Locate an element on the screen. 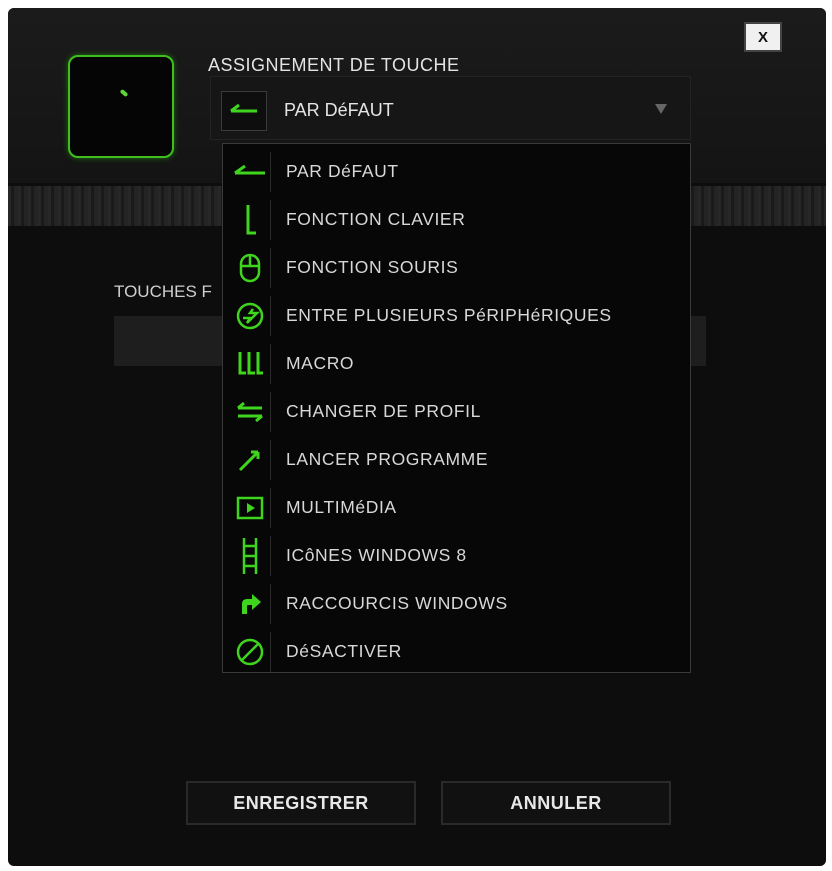  menu-item-fonction-souris: FONCTION SOURIS is located at coordinates (456, 266).